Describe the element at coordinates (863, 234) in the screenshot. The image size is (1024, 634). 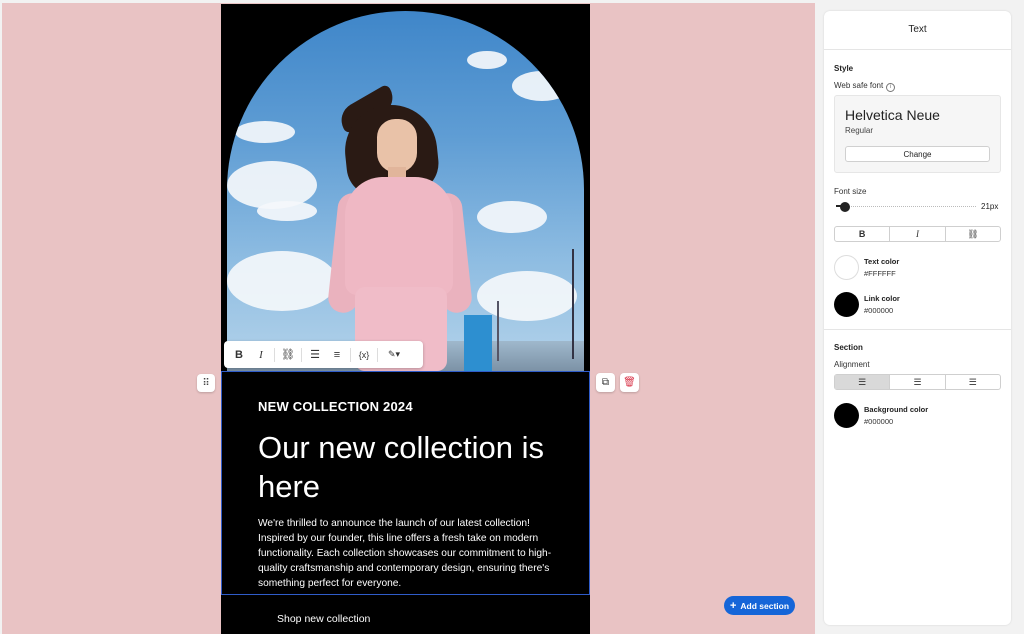
I see `bold-toggle: B` at that location.